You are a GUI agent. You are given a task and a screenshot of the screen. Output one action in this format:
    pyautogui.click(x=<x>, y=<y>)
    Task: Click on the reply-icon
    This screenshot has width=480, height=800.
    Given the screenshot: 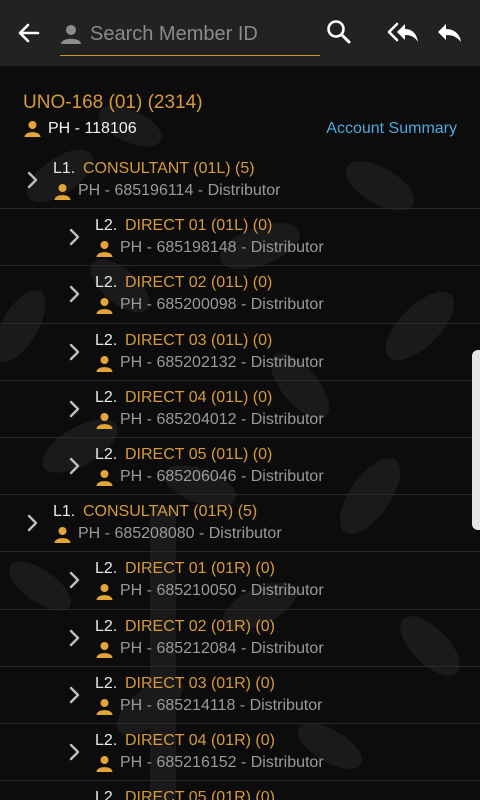 What is the action you would take?
    pyautogui.click(x=449, y=33)
    